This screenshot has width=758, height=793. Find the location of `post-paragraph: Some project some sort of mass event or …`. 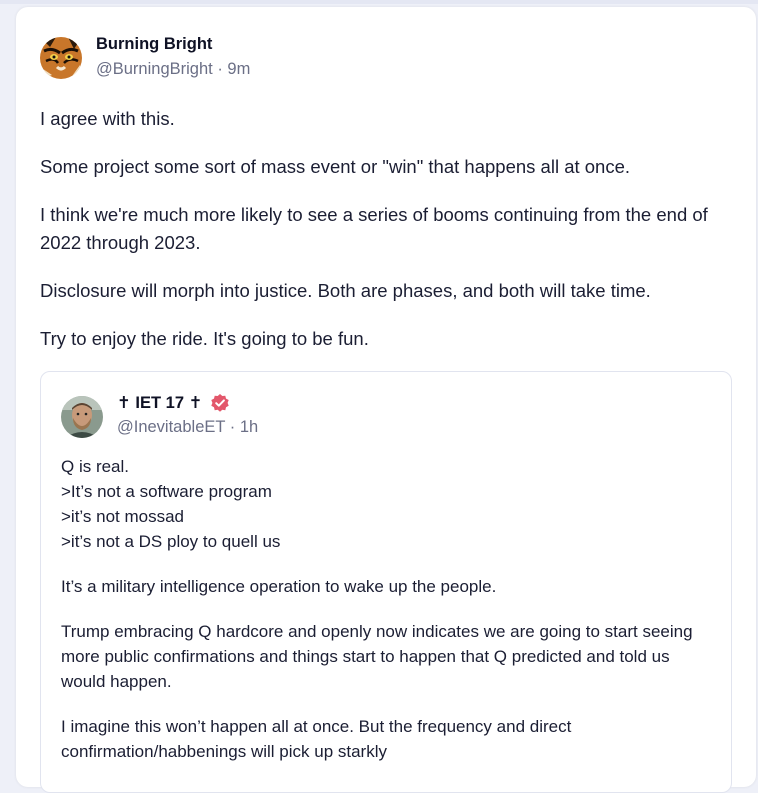

post-paragraph: Some project some sort of mass event or … is located at coordinates (335, 166).